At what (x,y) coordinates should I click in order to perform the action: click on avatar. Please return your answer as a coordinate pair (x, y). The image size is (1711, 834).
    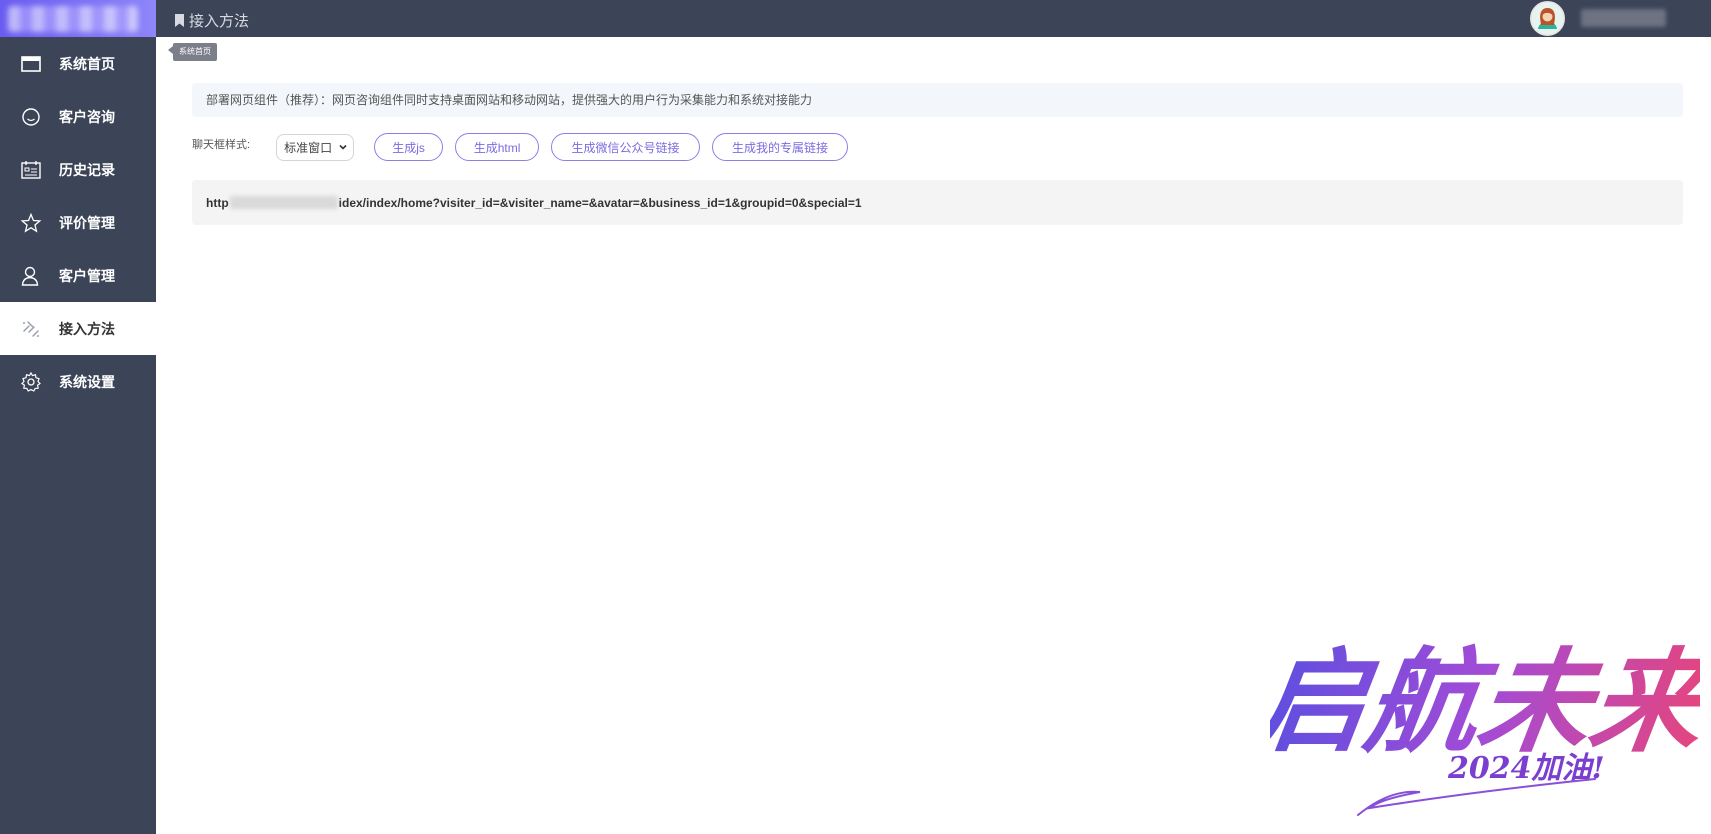
    Looking at the image, I should click on (1547, 18).